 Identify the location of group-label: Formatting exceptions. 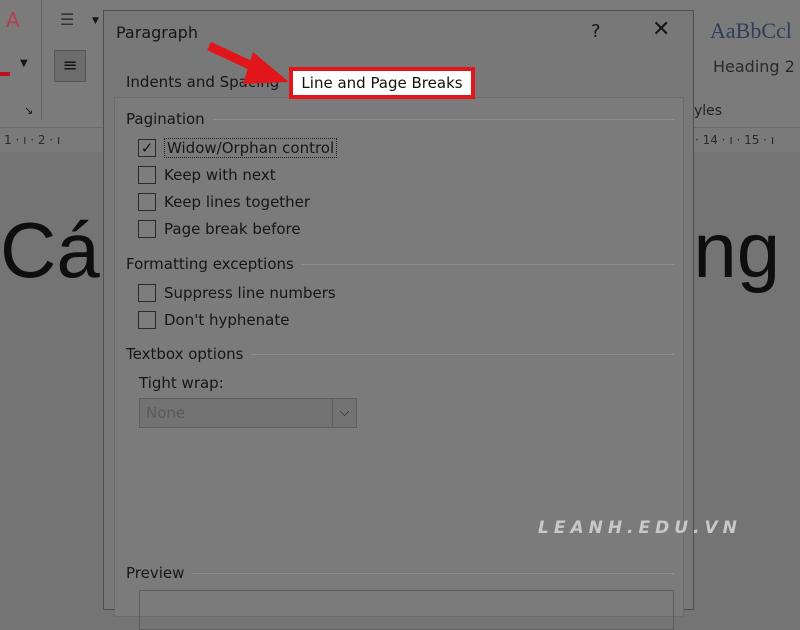
(210, 264).